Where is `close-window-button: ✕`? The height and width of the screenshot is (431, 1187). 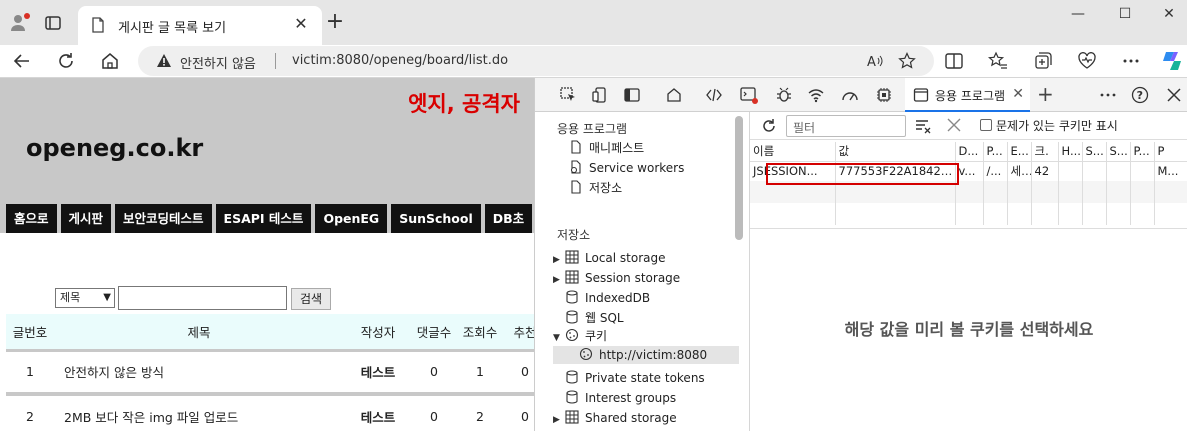 close-window-button: ✕ is located at coordinates (1169, 17).